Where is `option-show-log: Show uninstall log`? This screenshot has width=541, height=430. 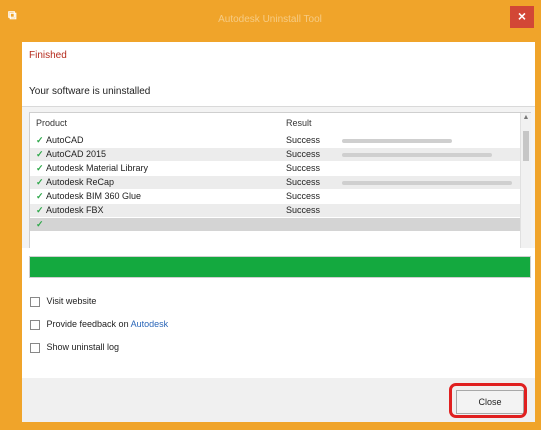
option-show-log: Show uninstall log is located at coordinates (74, 347).